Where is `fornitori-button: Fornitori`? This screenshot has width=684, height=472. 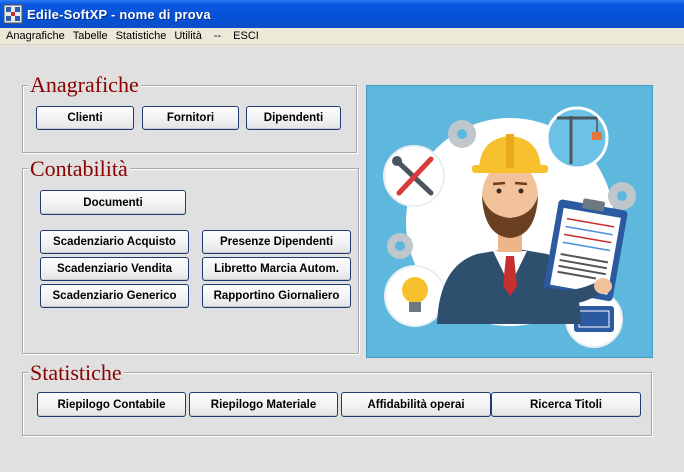
fornitori-button: Fornitori is located at coordinates (190, 118).